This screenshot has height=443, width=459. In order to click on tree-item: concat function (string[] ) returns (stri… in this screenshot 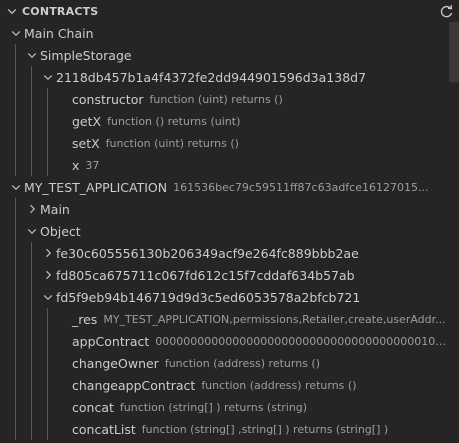, I will do `click(229, 407)`.